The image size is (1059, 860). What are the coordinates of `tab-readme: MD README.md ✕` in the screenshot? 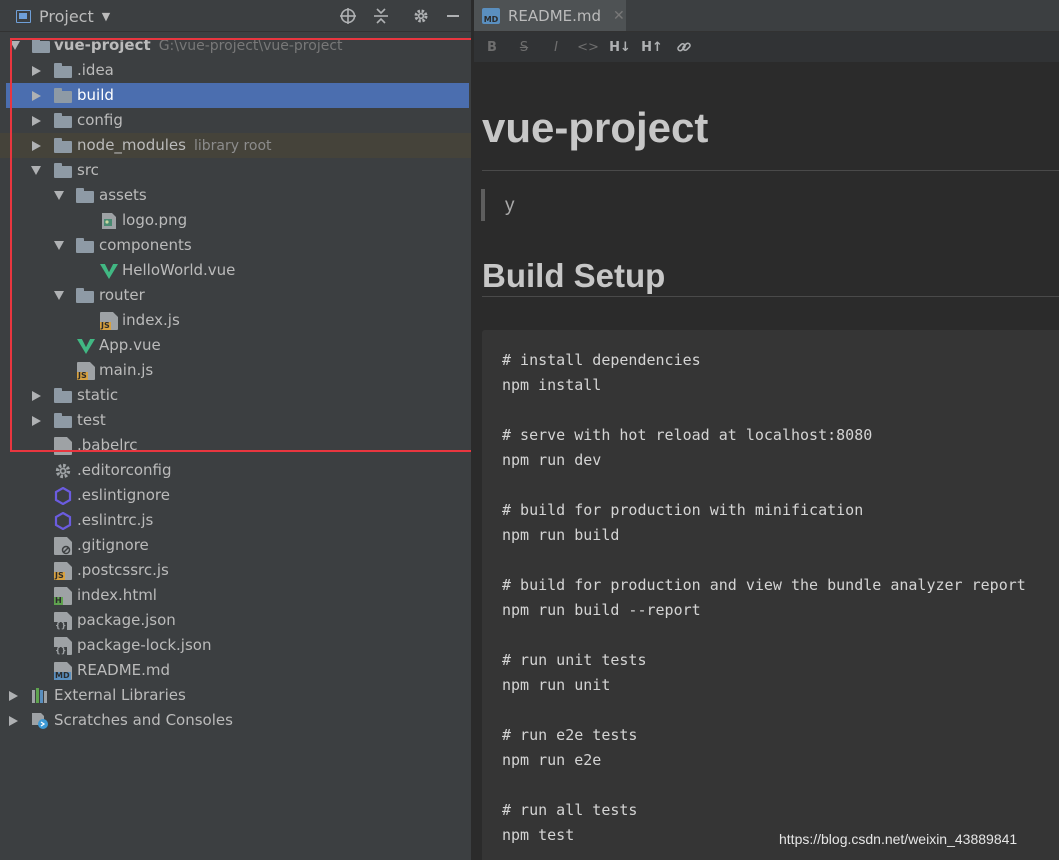 It's located at (550, 15).